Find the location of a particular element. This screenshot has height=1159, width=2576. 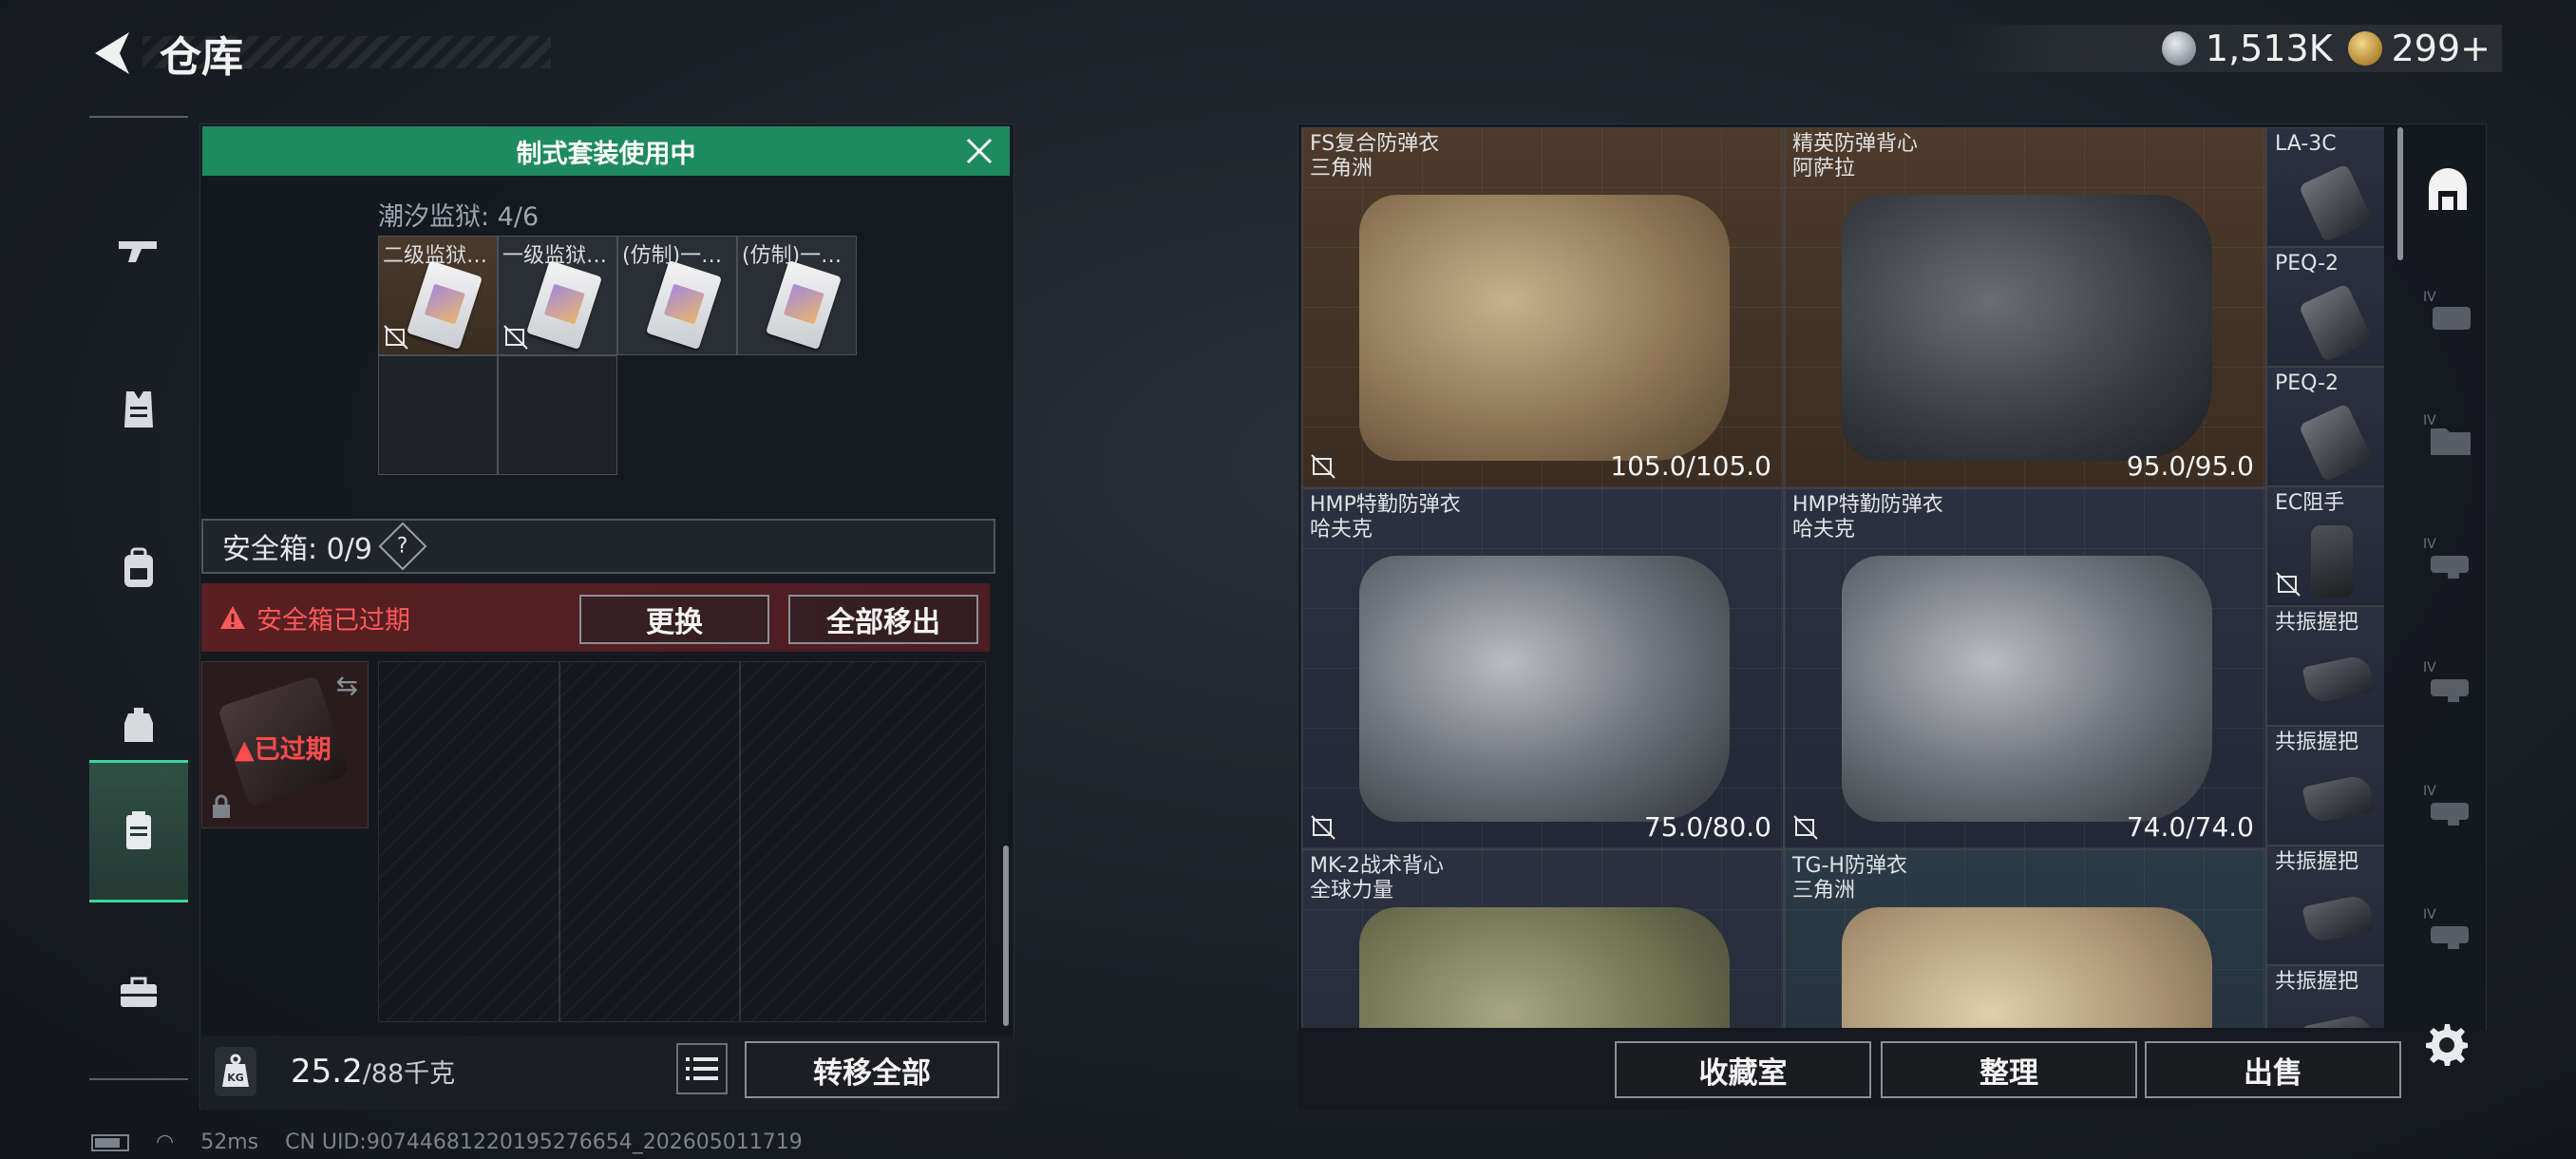

gold-currency: 299+ is located at coordinates (2419, 48).